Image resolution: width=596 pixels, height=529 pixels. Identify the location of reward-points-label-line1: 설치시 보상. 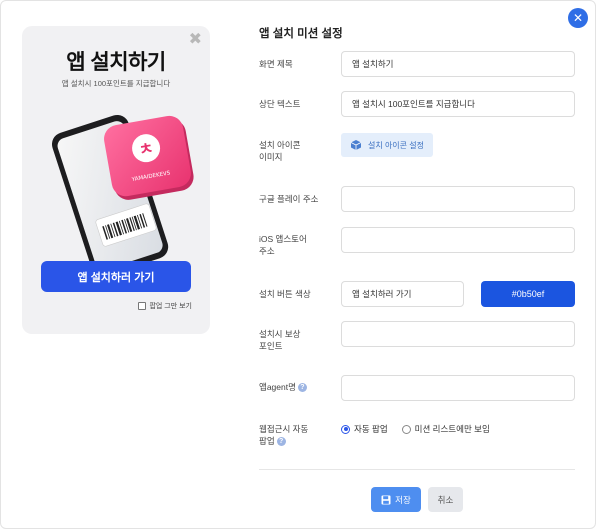
(280, 334).